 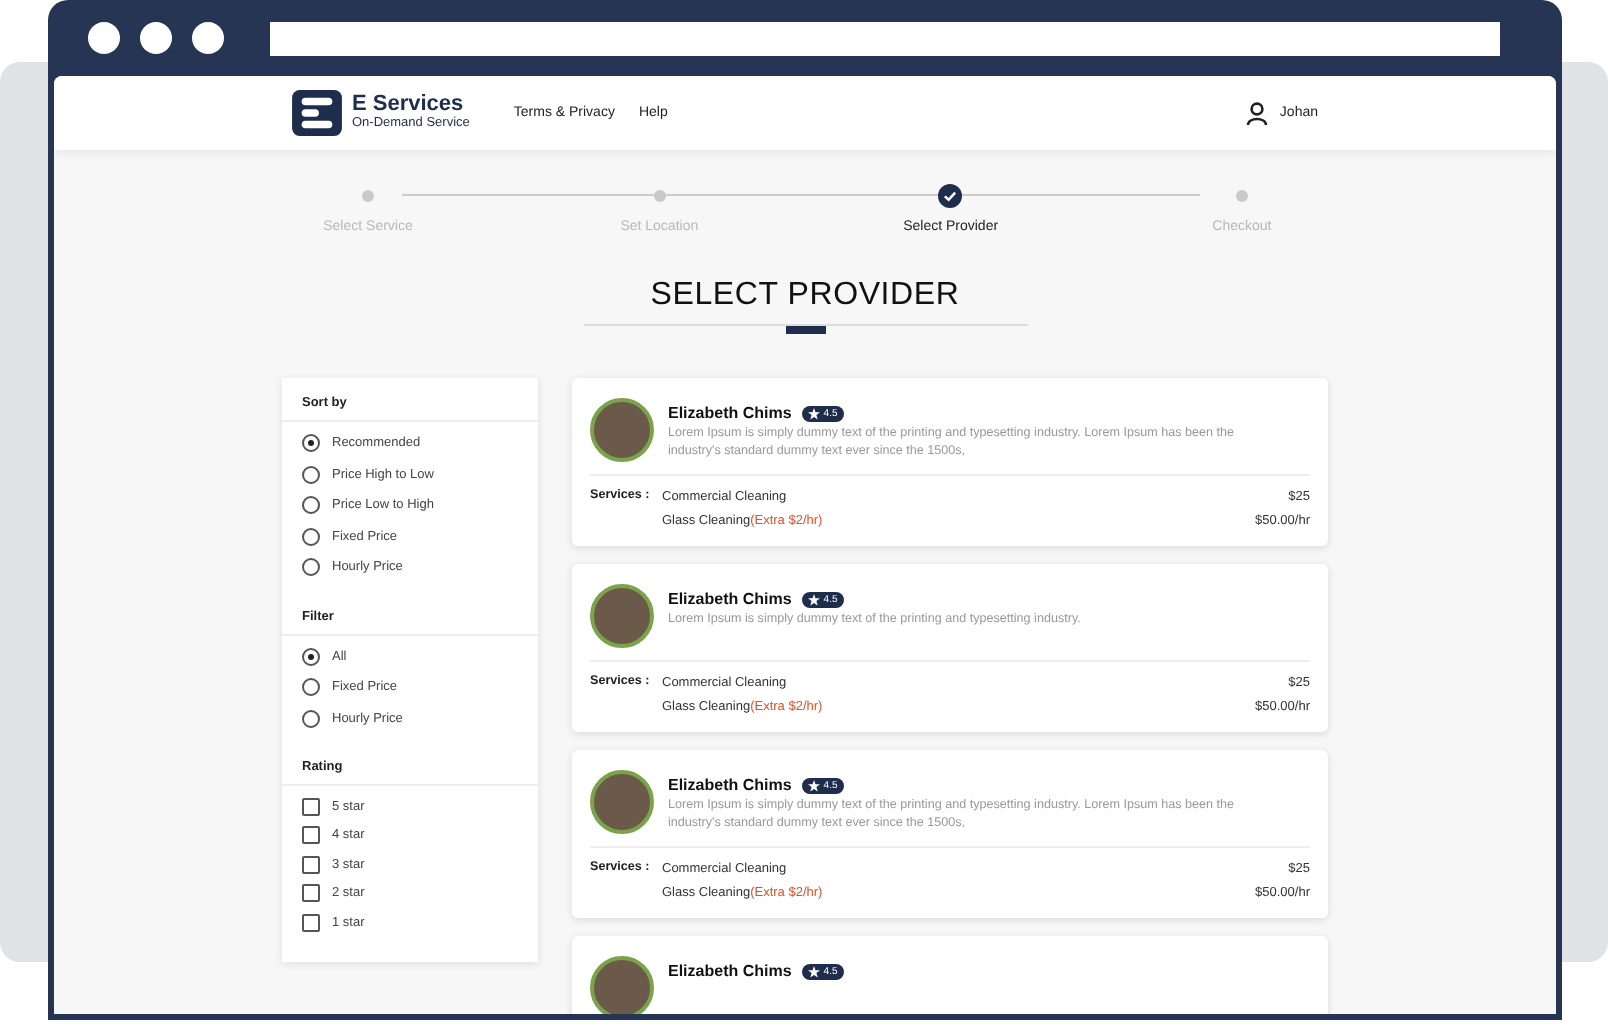 I want to click on user-icon, so click(x=1256, y=113).